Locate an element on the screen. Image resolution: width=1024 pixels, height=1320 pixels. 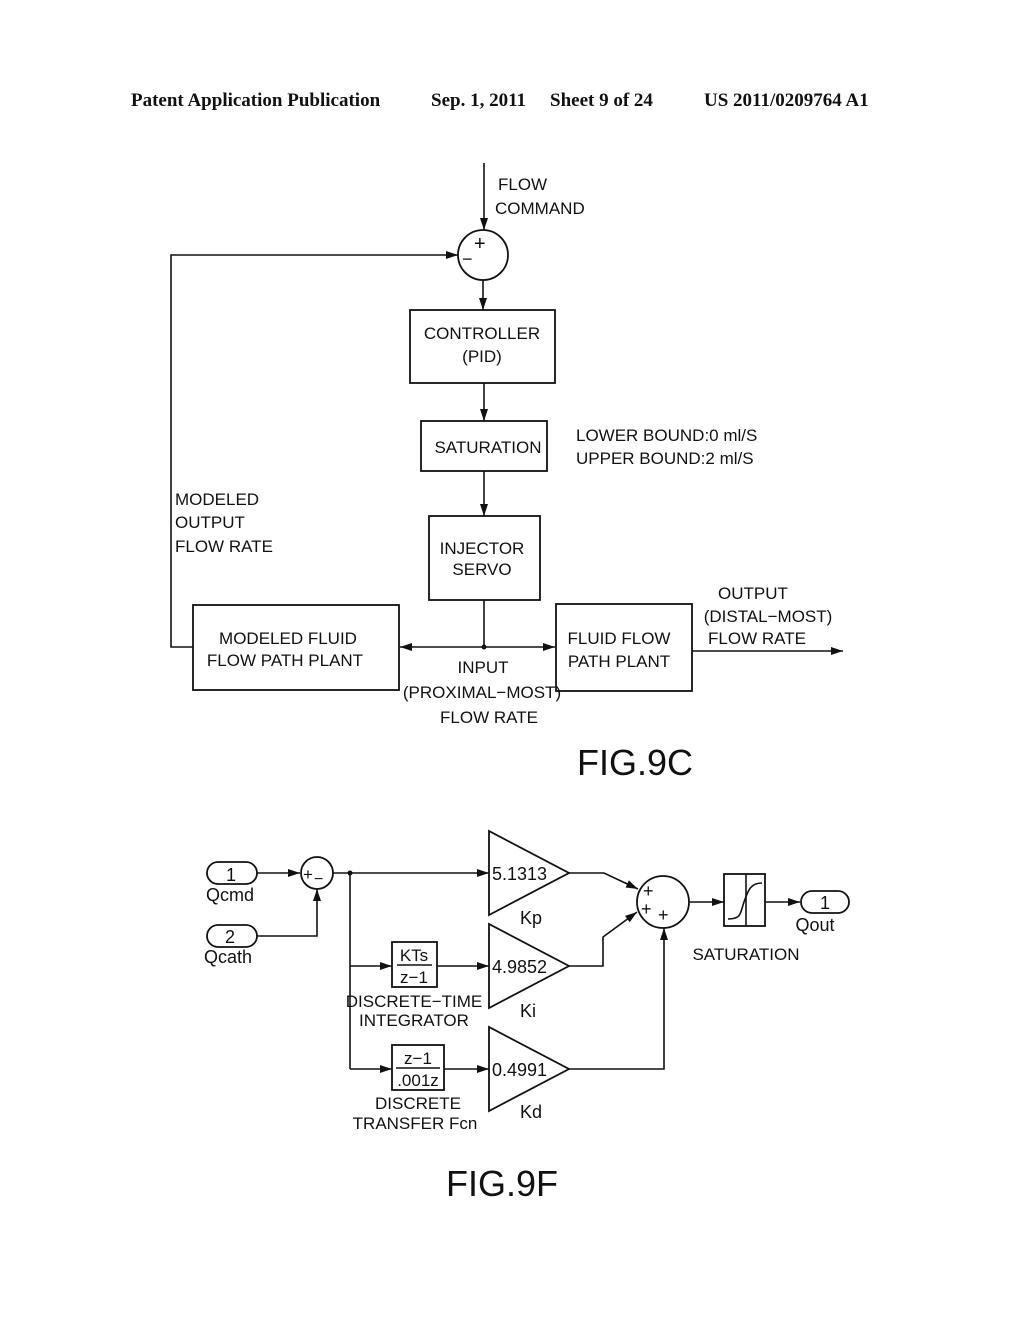
output-rate-label-1: OUTPUT is located at coordinates (753, 593).